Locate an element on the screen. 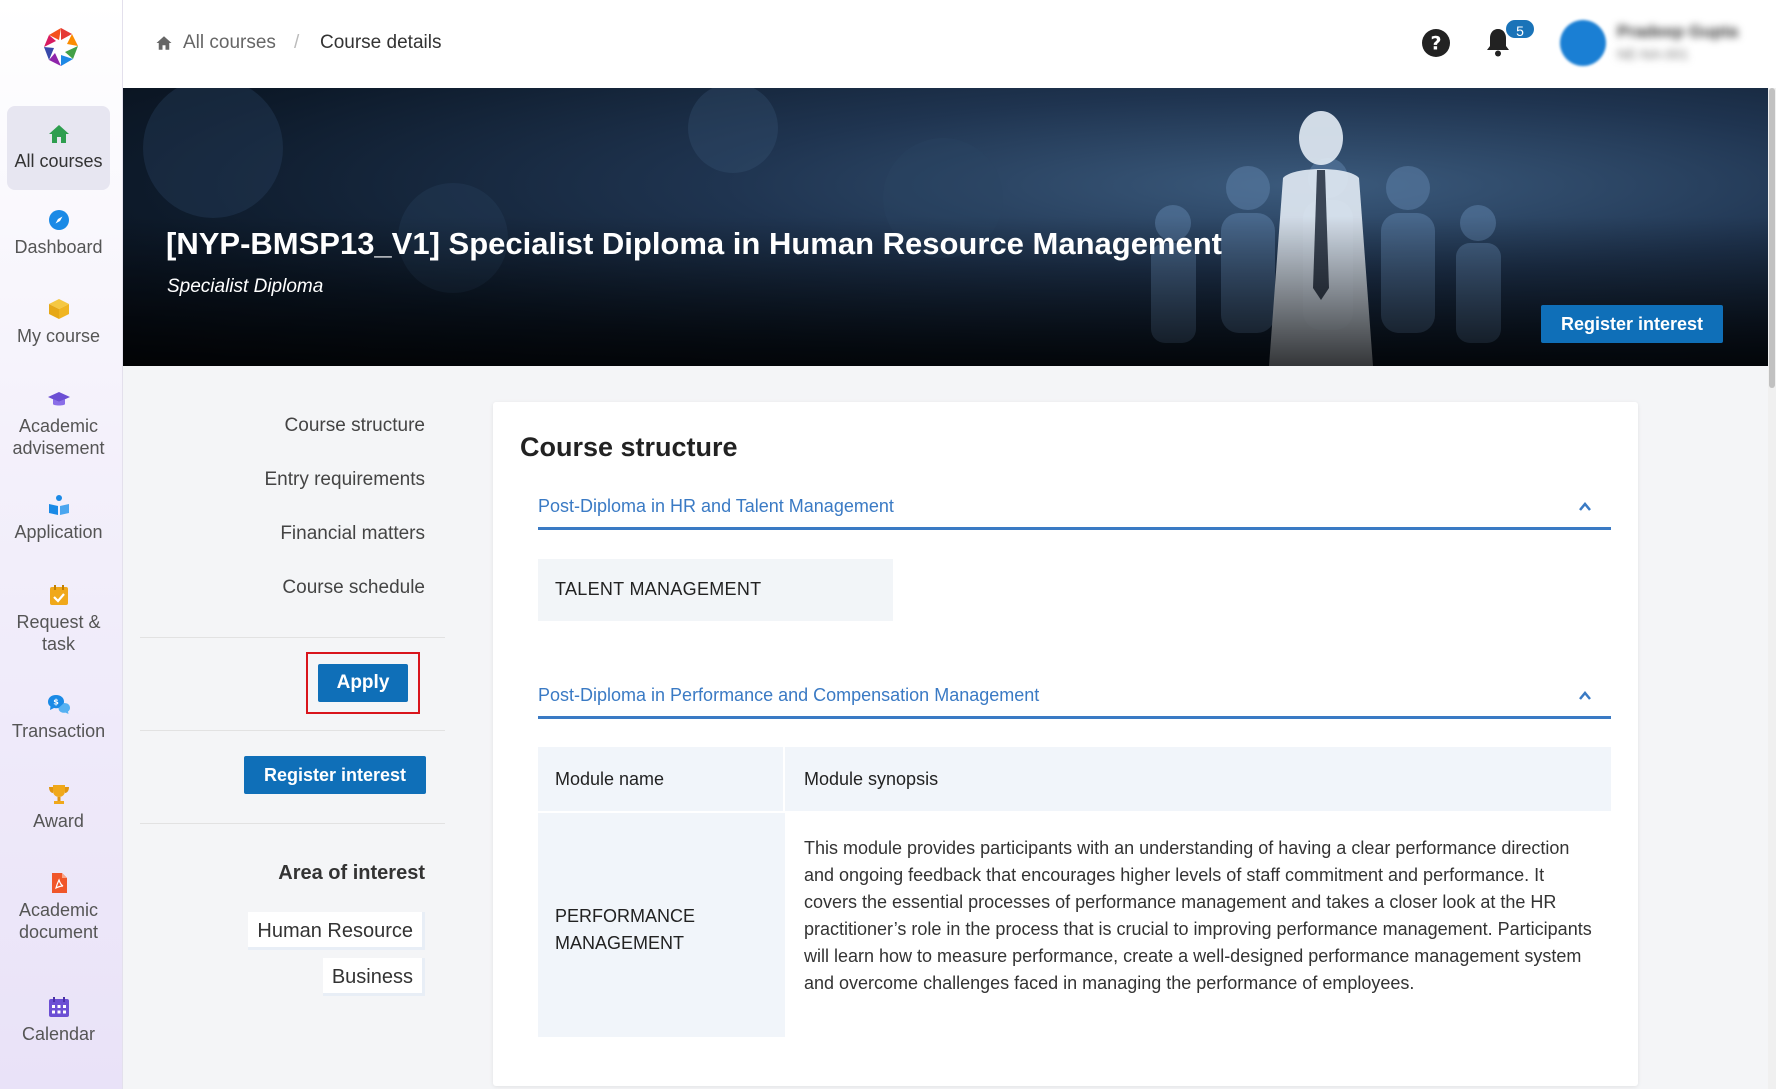 The height and width of the screenshot is (1089, 1776). section-link-entry-requirements: Entry requirements is located at coordinates (344, 480).